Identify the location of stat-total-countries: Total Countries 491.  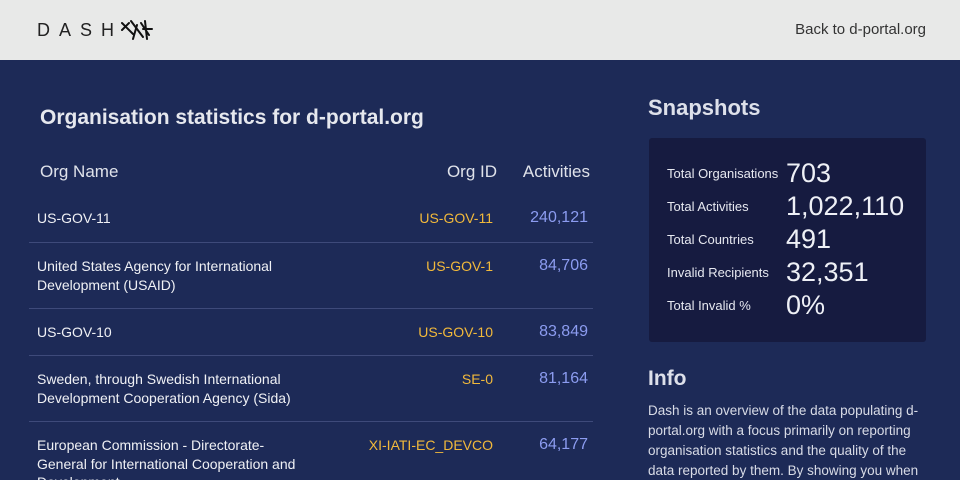
(749, 239).